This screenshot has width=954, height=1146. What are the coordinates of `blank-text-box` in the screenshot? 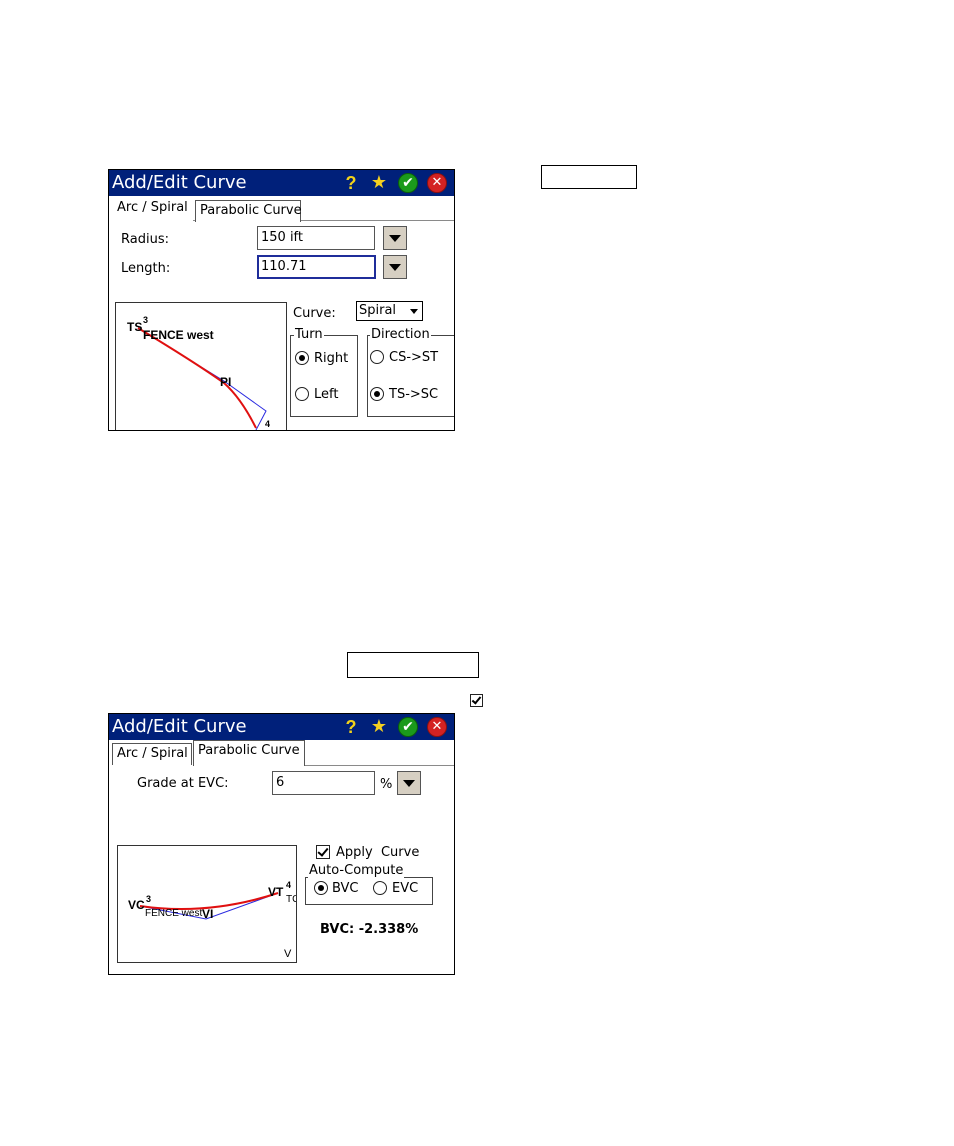 It's located at (589, 177).